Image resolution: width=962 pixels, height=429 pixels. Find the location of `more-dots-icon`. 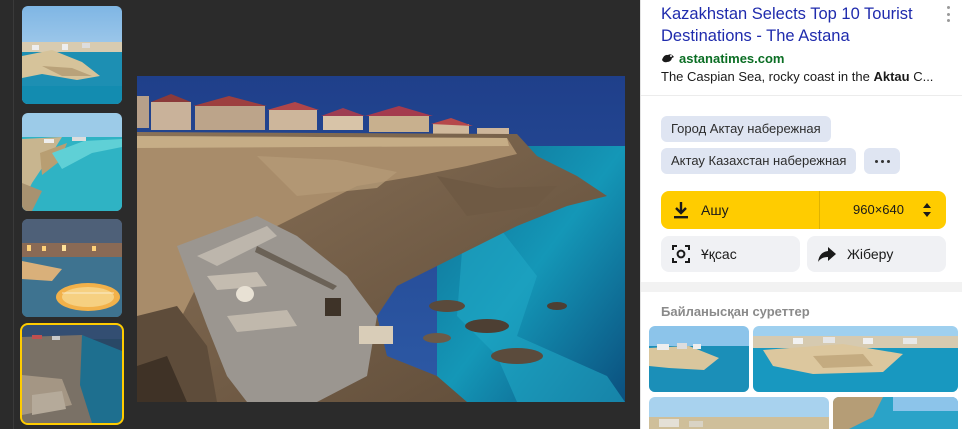

more-dots-icon is located at coordinates (882, 161).